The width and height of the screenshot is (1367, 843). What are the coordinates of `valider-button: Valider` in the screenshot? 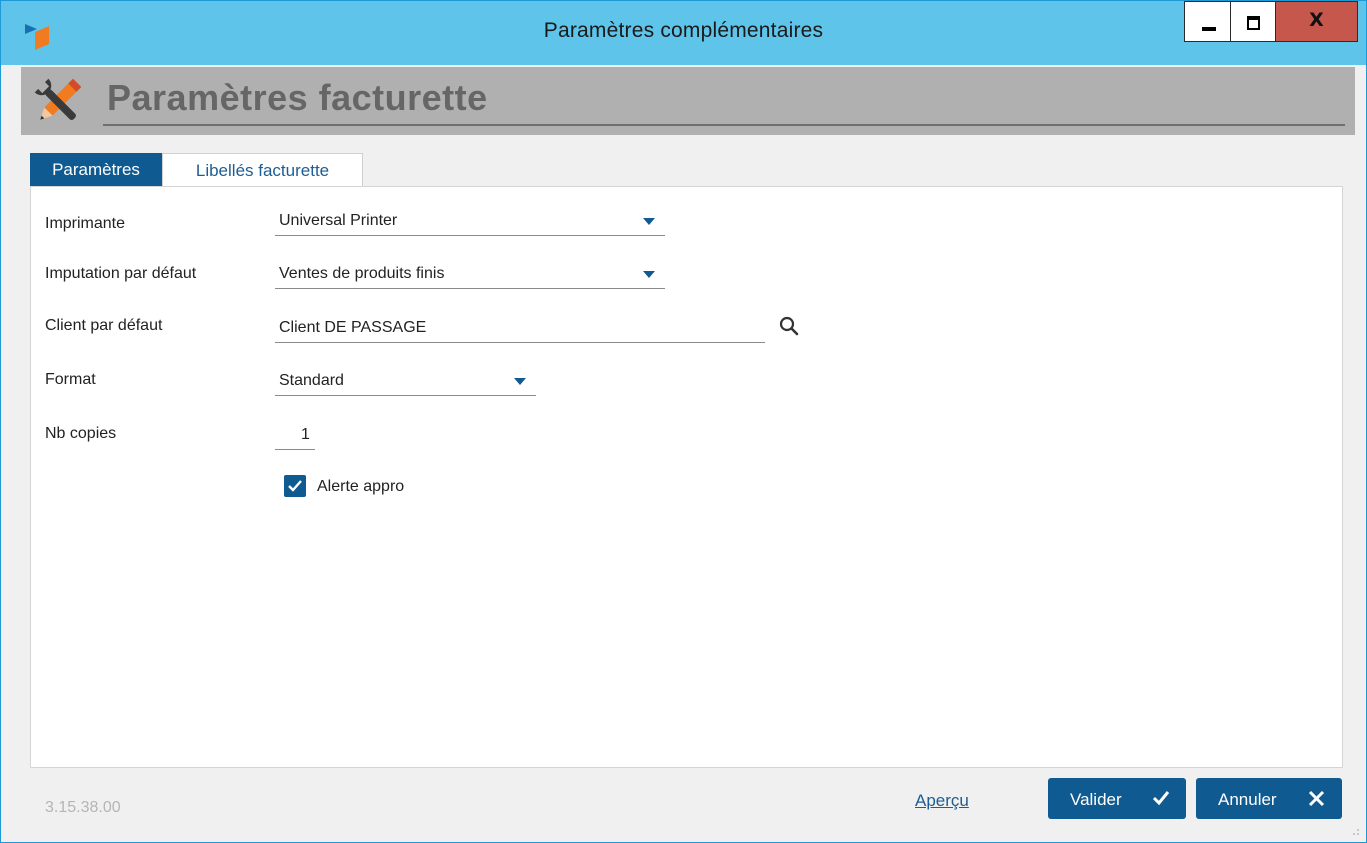 It's located at (1117, 798).